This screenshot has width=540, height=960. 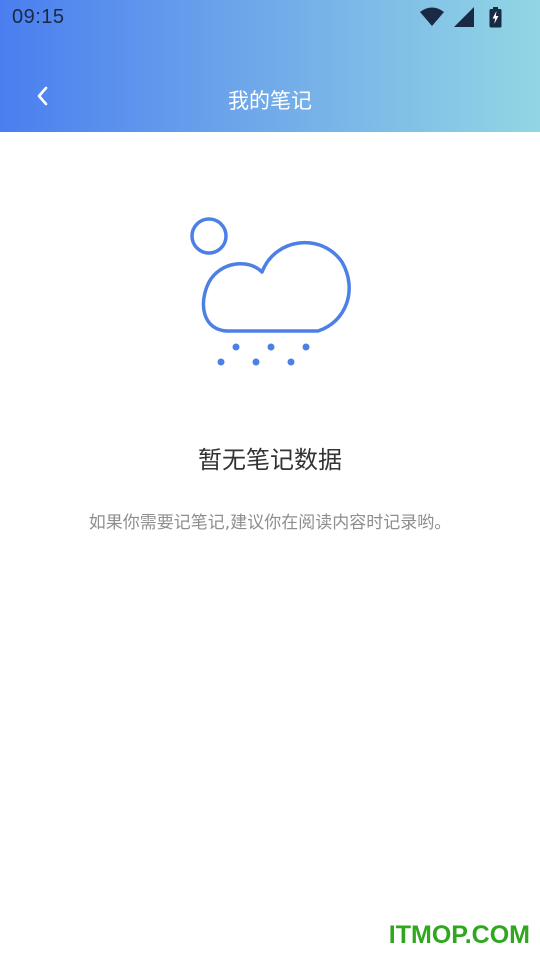 What do you see at coordinates (270, 460) in the screenshot?
I see `empty-state-title: 暂无笔记数据` at bounding box center [270, 460].